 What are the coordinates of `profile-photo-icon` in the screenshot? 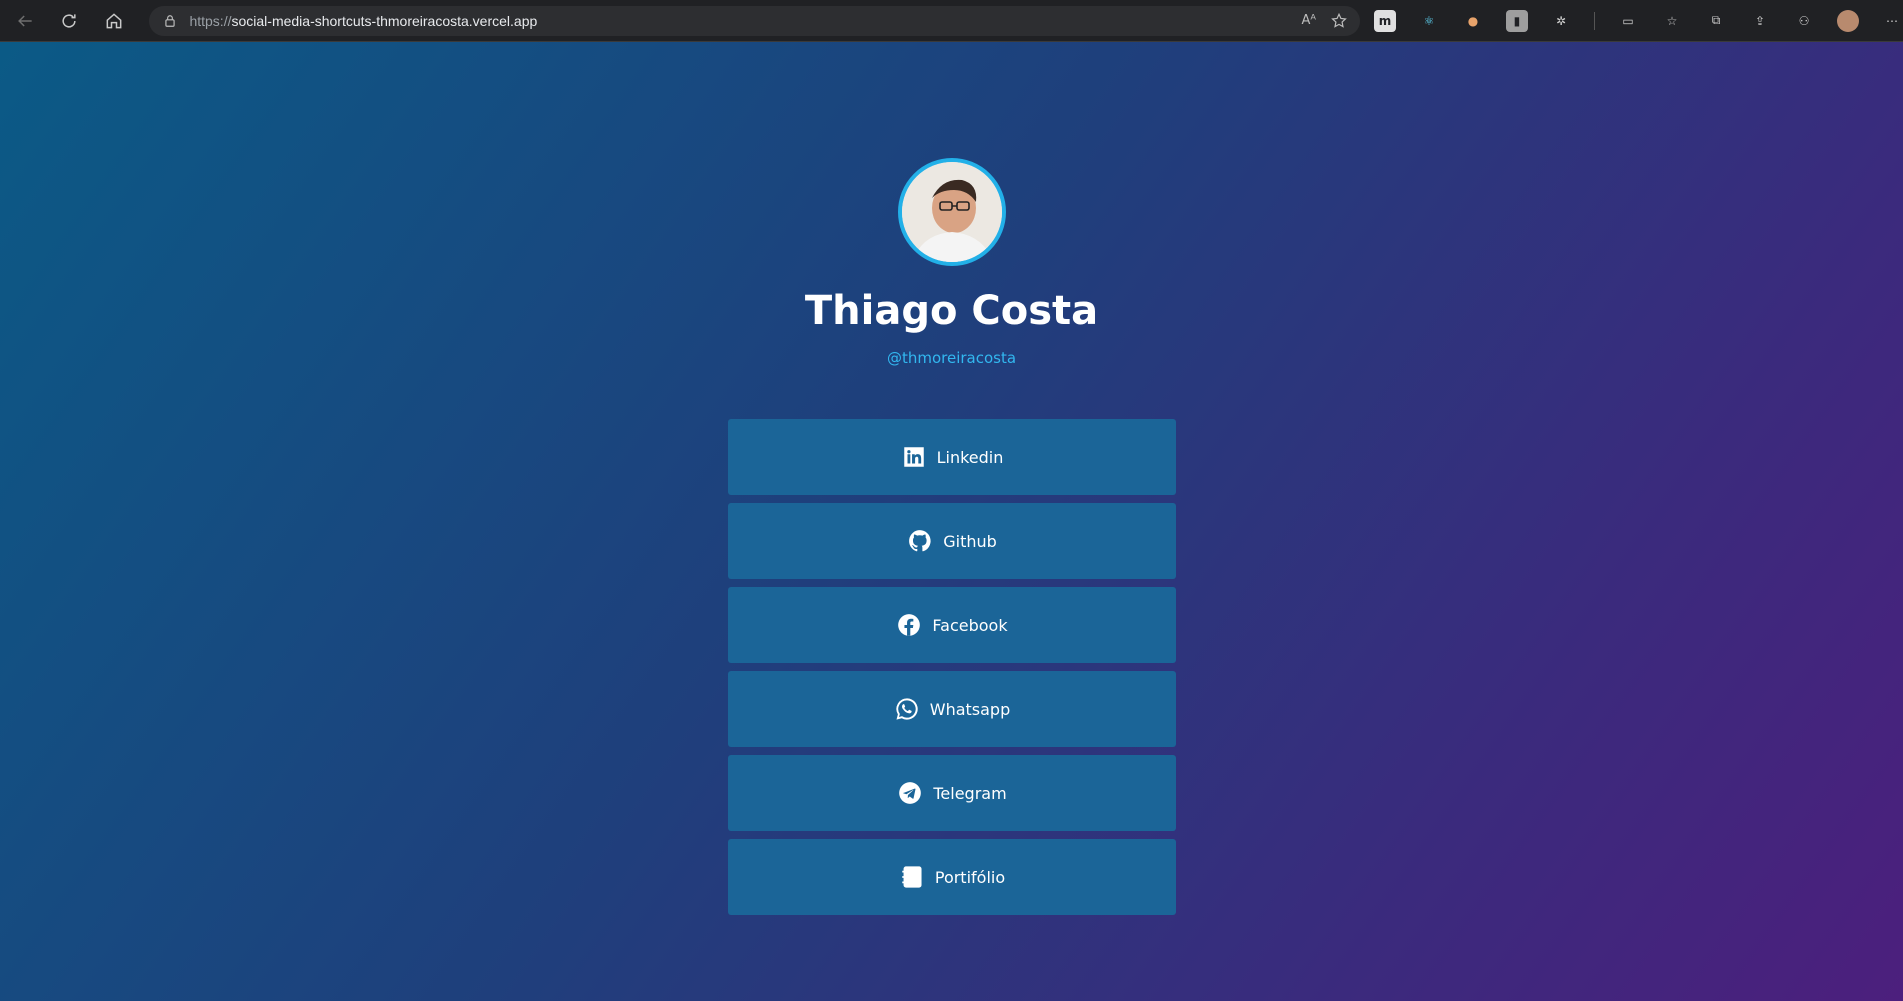 It's located at (952, 212).